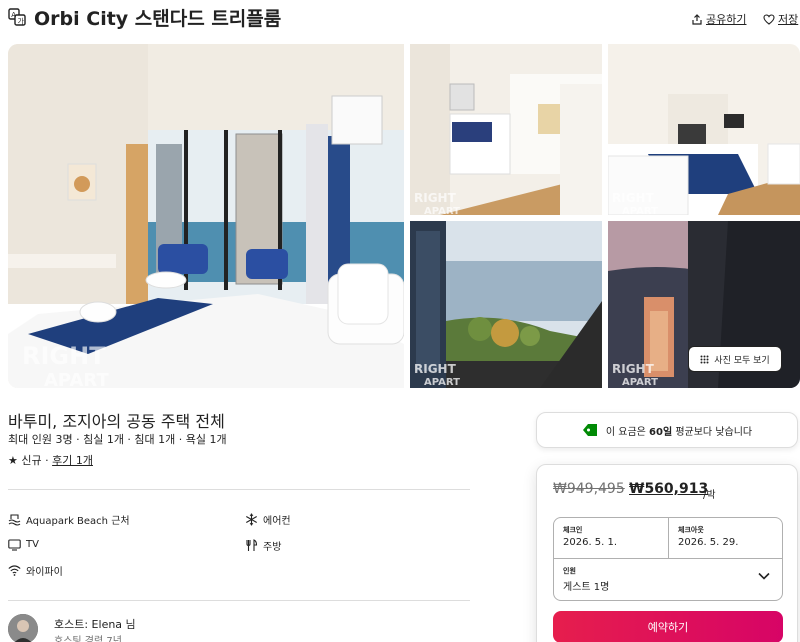  What do you see at coordinates (14, 570) in the screenshot?
I see `wifi-icon` at bounding box center [14, 570].